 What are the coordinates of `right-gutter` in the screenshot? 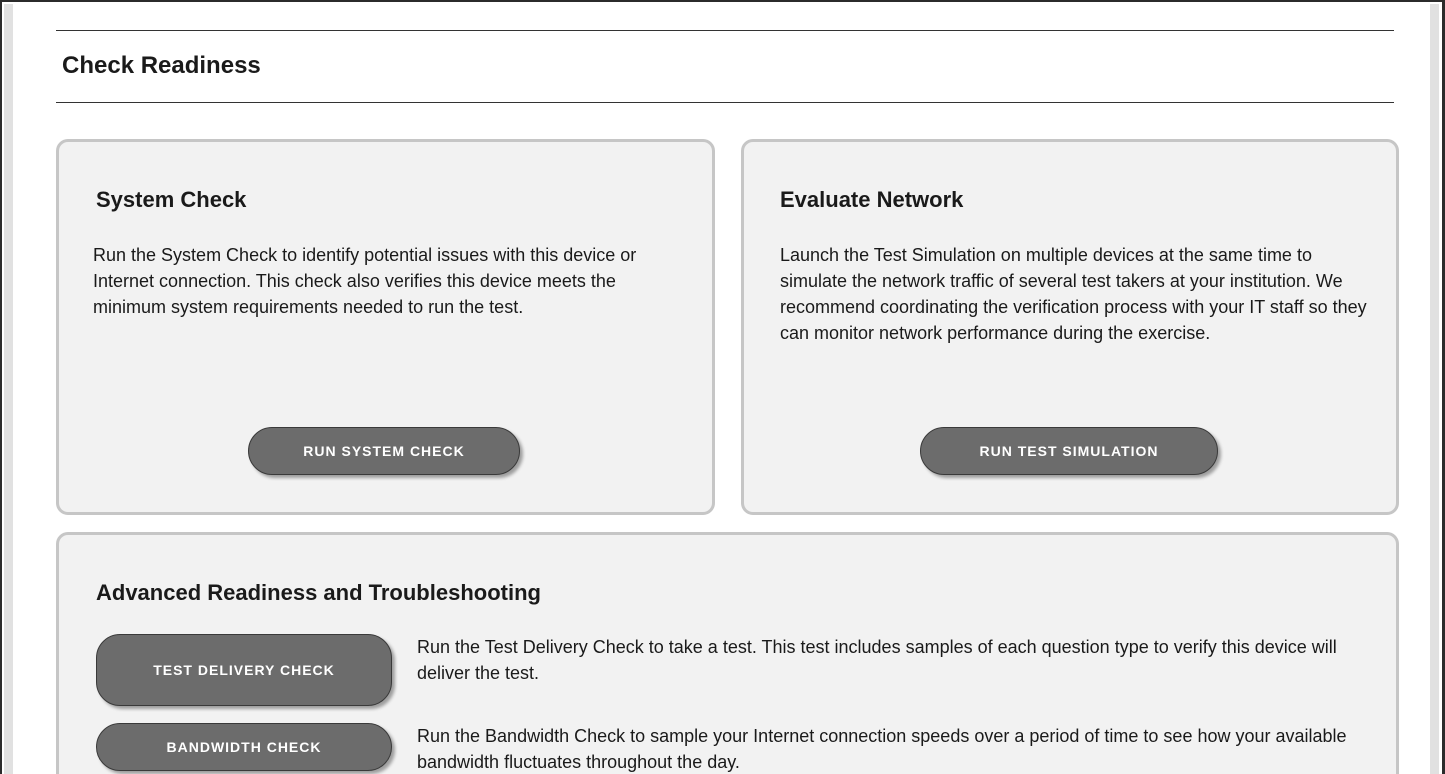 It's located at (1434, 389).